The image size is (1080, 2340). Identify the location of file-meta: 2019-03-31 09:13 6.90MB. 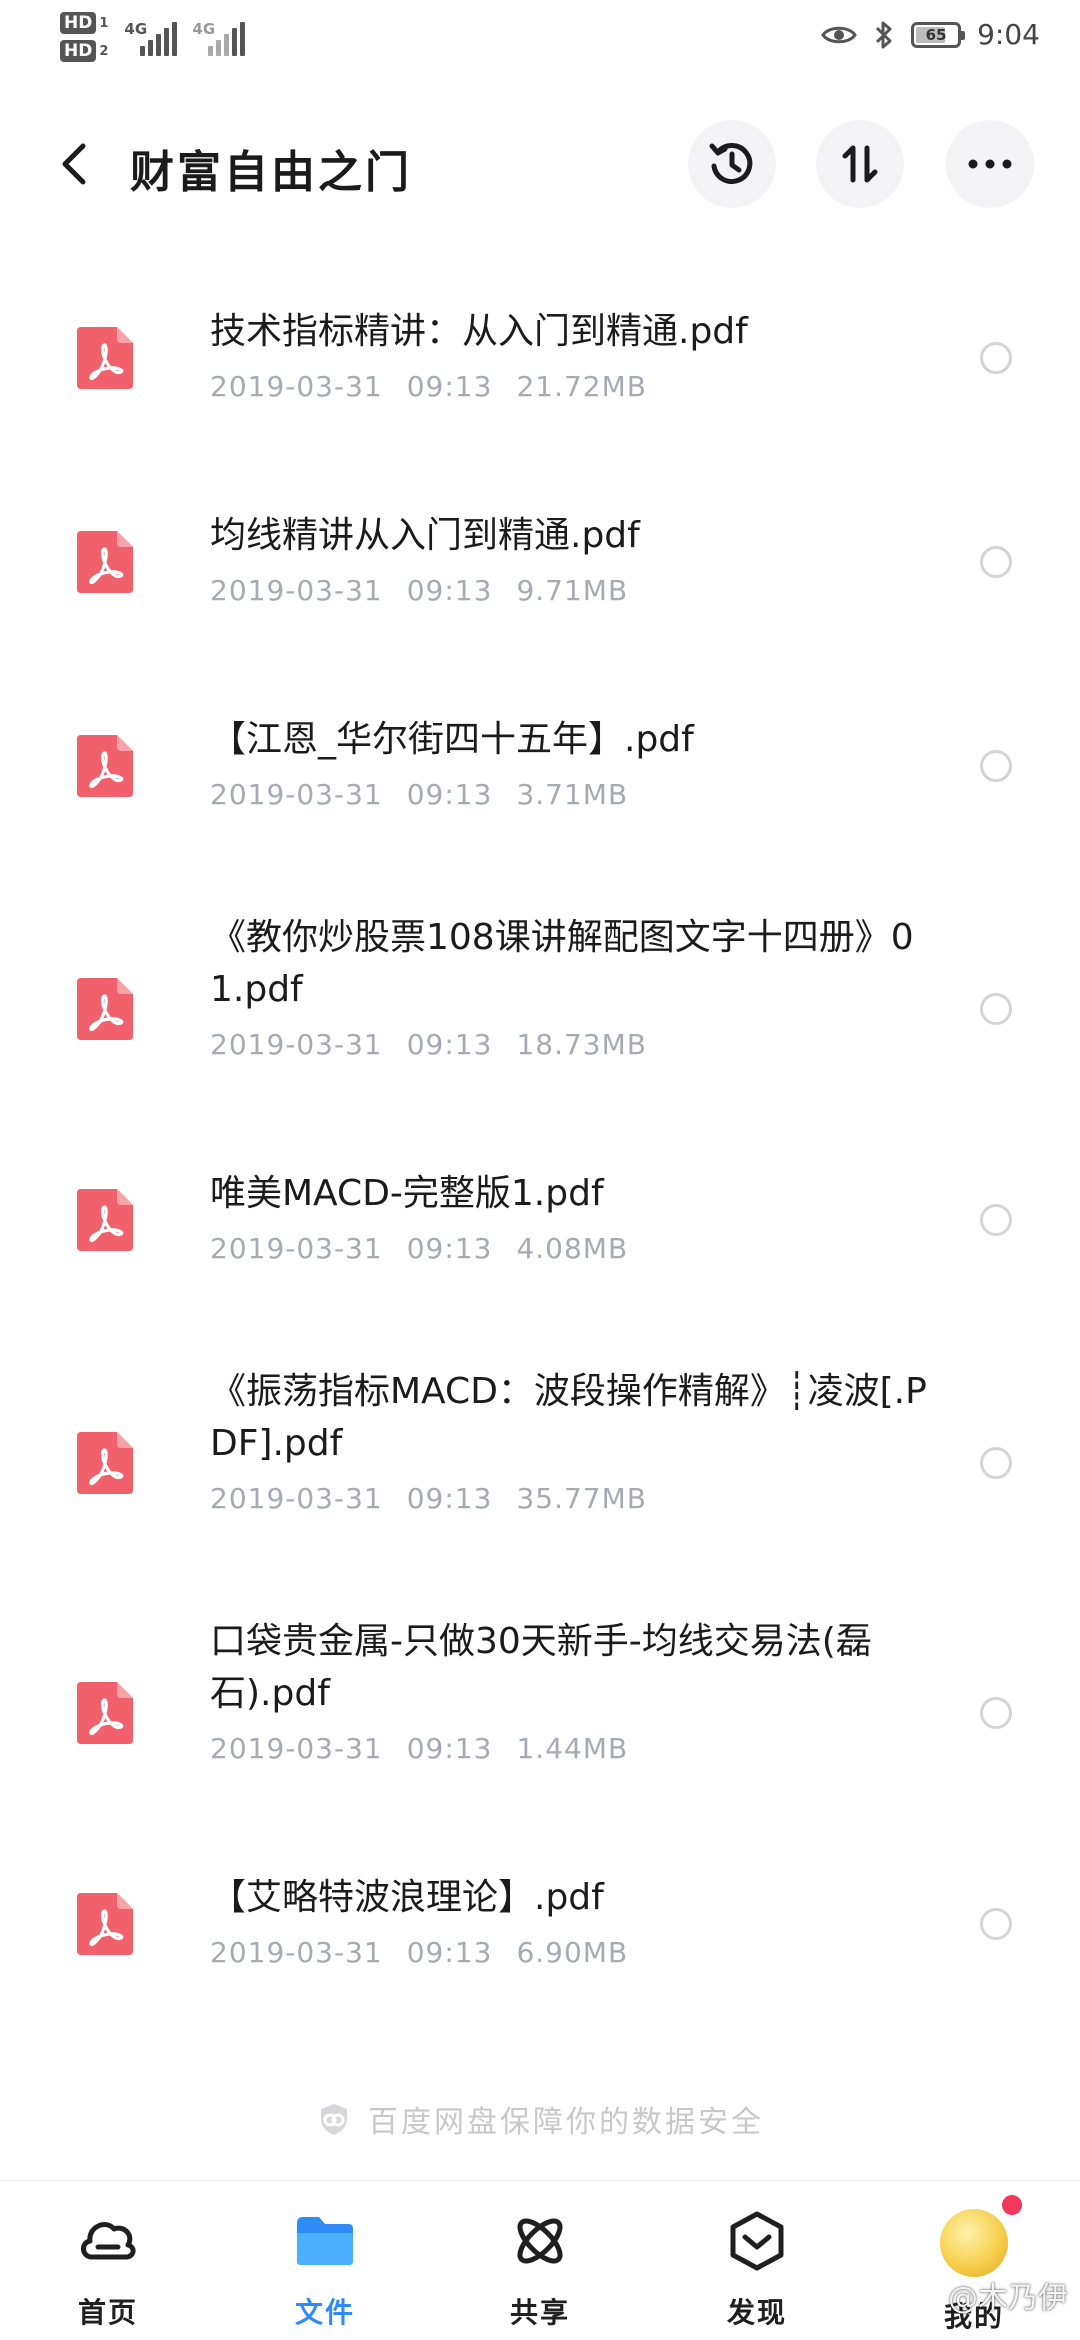
(570, 1952).